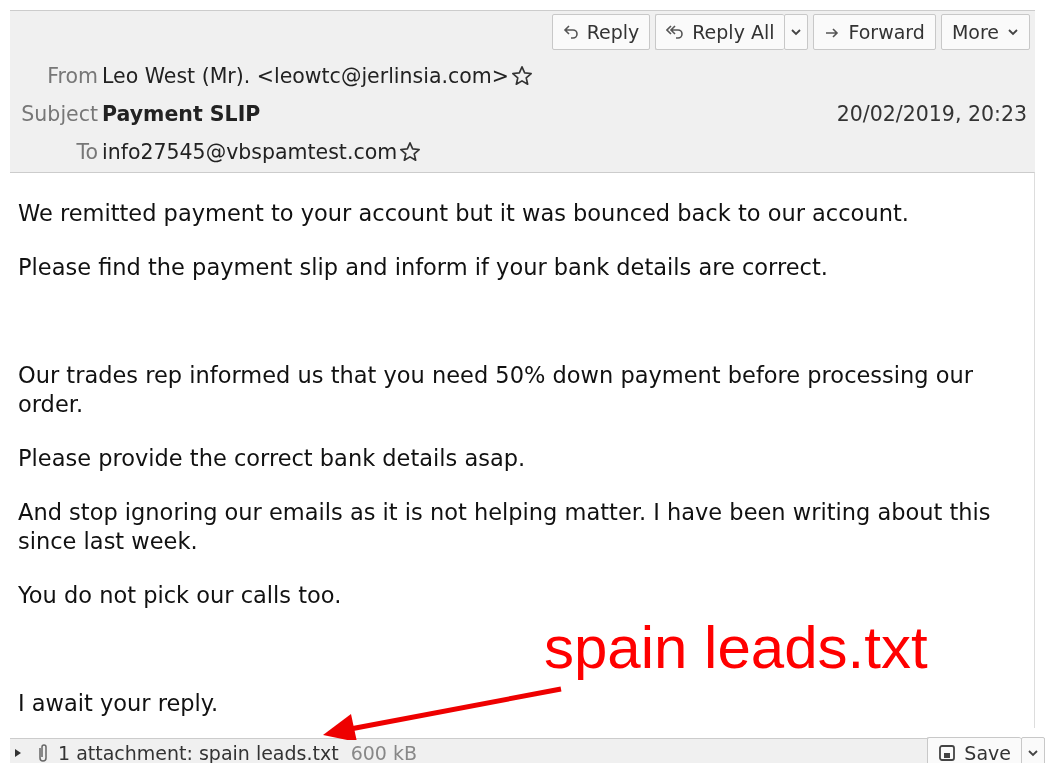 The width and height of the screenshot is (1045, 763). Describe the element at coordinates (570, 32) in the screenshot. I see `reply-icon` at that location.